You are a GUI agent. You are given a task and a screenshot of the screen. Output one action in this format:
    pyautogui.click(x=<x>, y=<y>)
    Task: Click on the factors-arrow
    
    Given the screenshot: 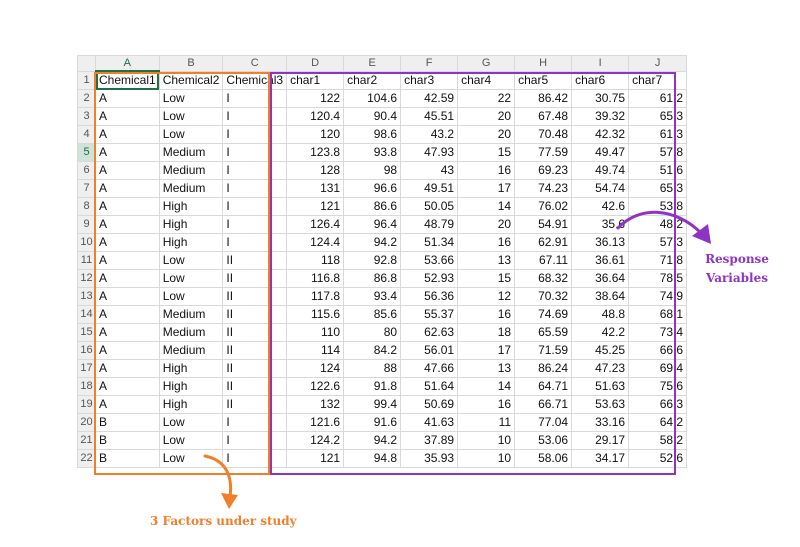 What is the action you would take?
    pyautogui.click(x=220, y=481)
    